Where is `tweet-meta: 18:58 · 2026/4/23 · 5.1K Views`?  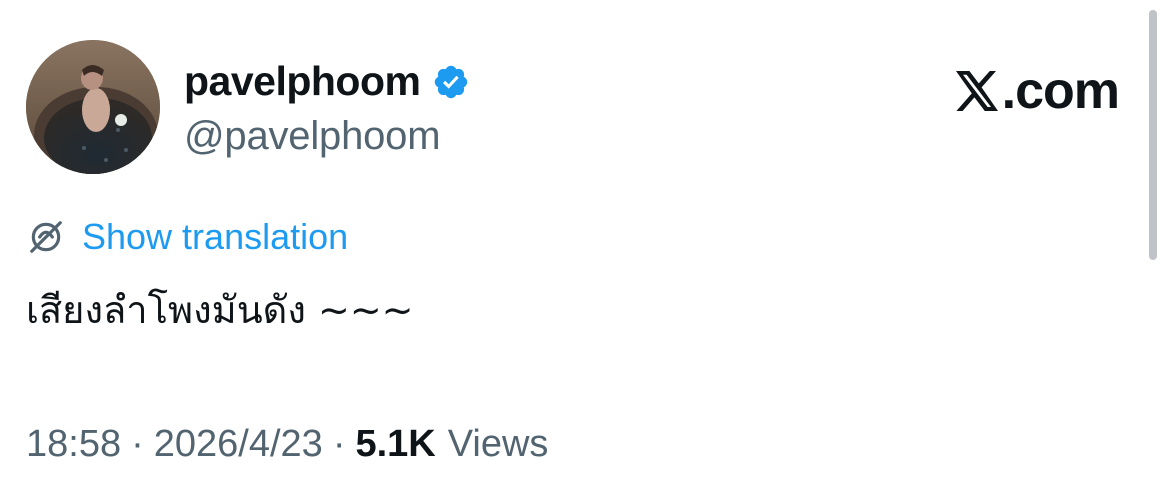 tweet-meta: 18:58 · 2026/4/23 · 5.1K Views is located at coordinates (287, 444).